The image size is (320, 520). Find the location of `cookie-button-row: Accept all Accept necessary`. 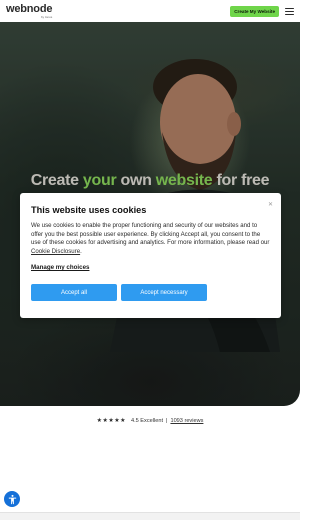

cookie-button-row: Accept all Accept necessary is located at coordinates (150, 292).